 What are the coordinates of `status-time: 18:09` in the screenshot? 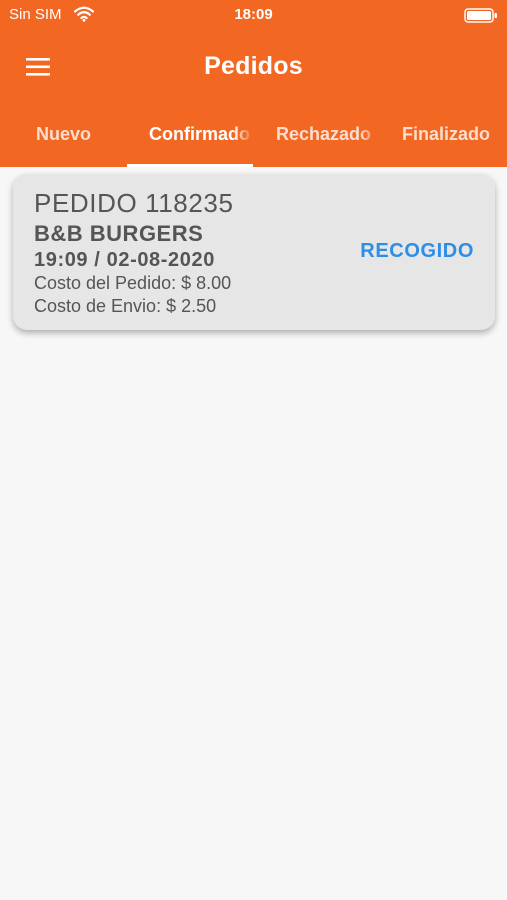 It's located at (253, 14).